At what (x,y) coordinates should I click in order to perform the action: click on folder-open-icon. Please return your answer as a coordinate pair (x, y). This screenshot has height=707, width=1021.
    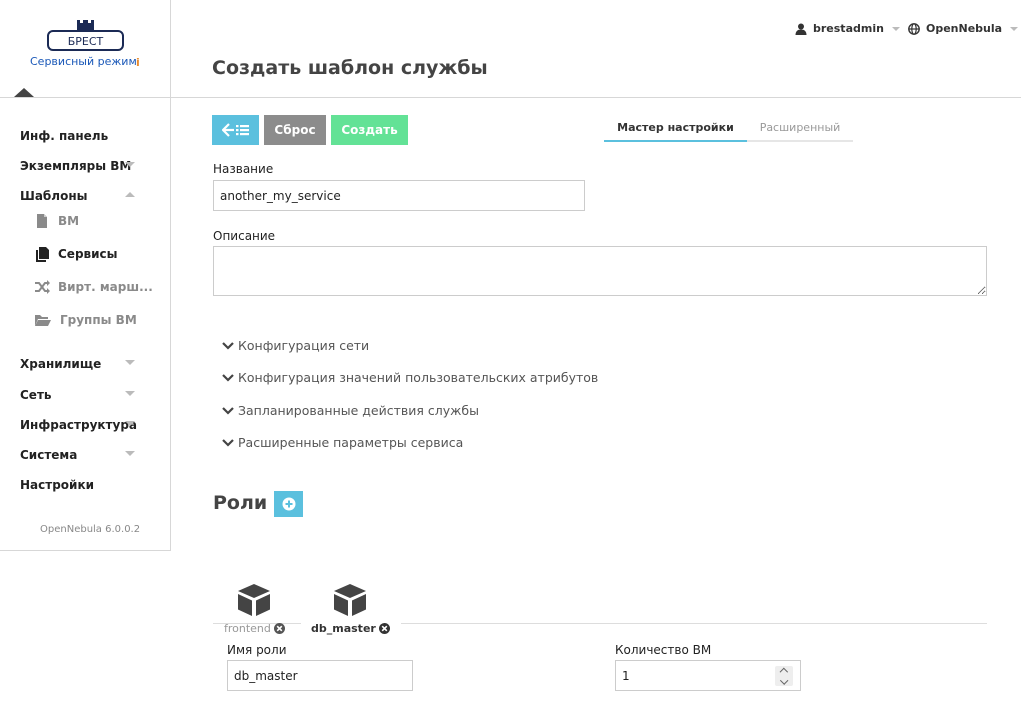
    Looking at the image, I should click on (43, 320).